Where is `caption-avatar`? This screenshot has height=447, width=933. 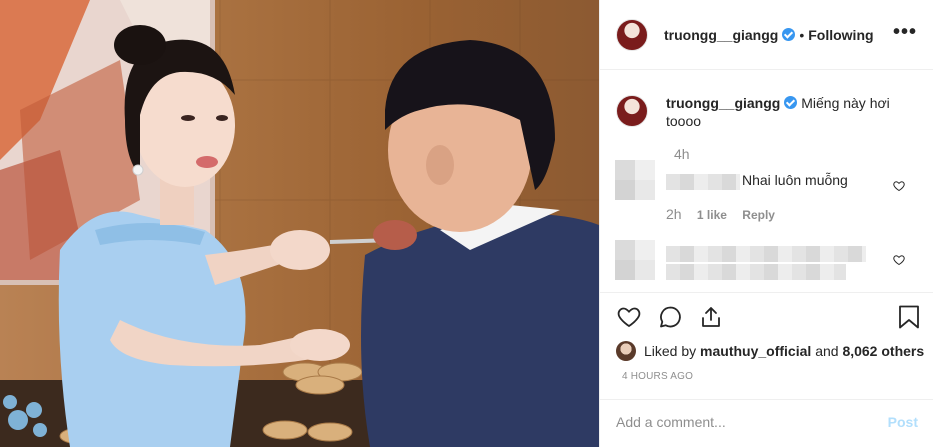
caption-avatar is located at coordinates (632, 111).